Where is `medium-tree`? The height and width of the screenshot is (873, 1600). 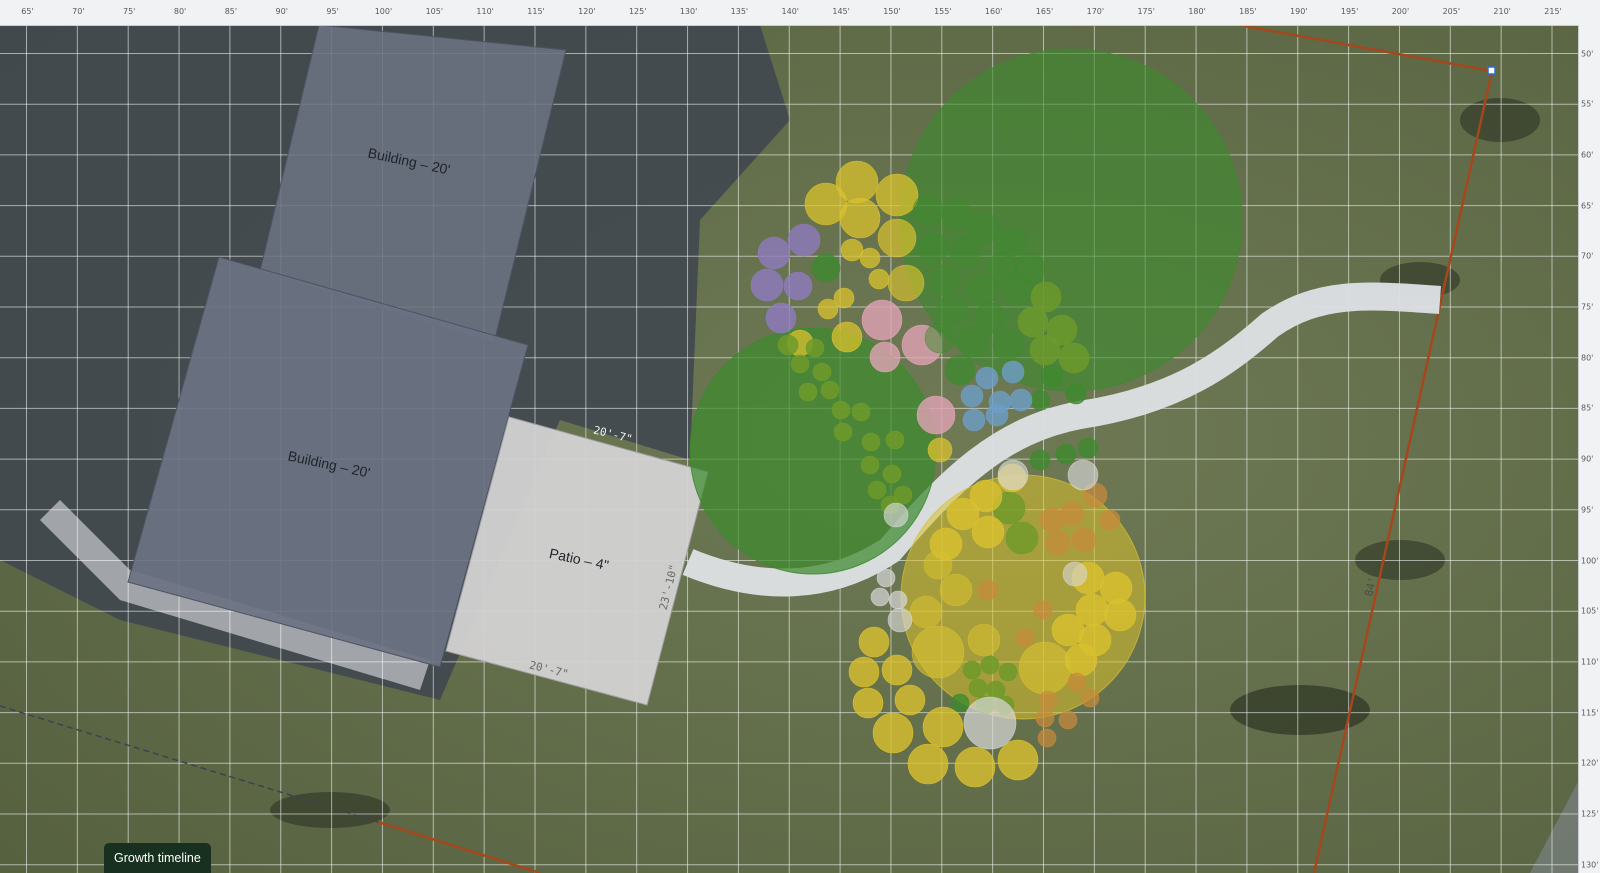
medium-tree is located at coordinates (813, 451).